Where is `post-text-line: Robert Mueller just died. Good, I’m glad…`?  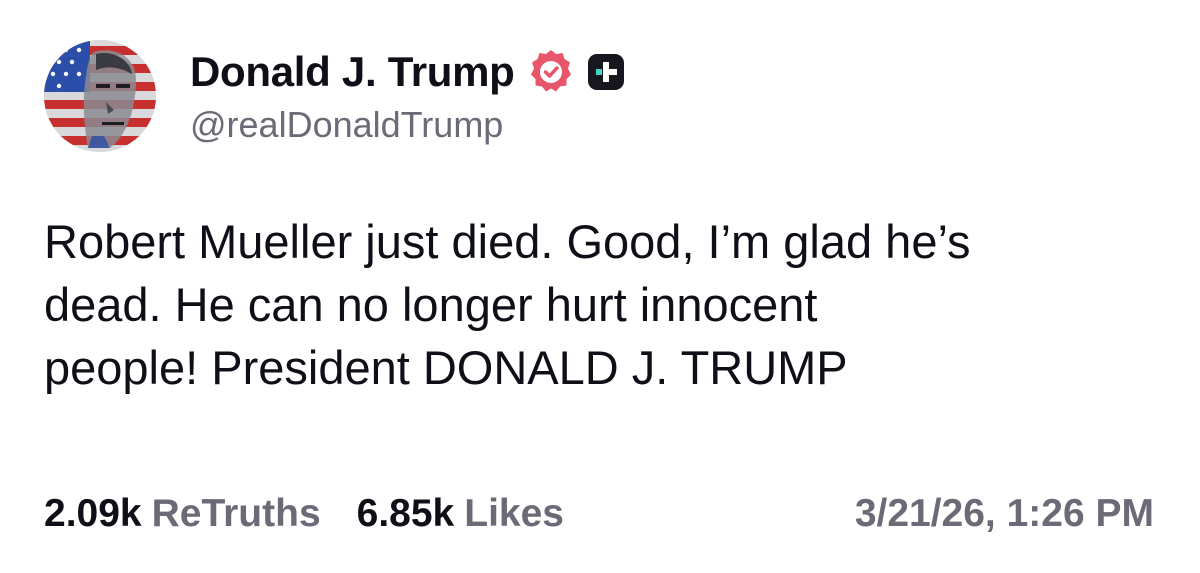 post-text-line: Robert Mueller just died. Good, I’m glad… is located at coordinates (507, 241).